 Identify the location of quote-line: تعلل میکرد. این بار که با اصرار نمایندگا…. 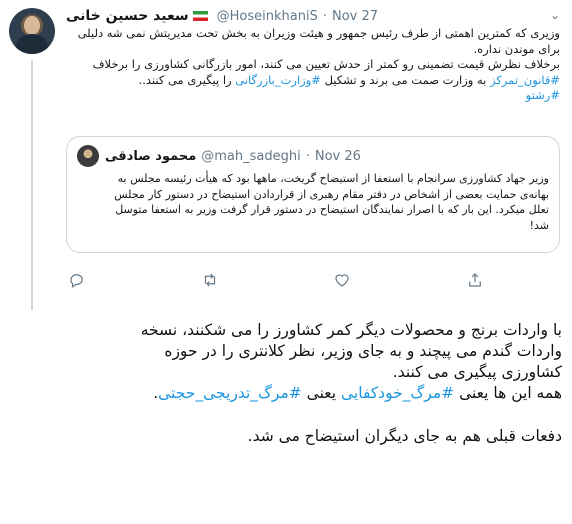
(332, 209).